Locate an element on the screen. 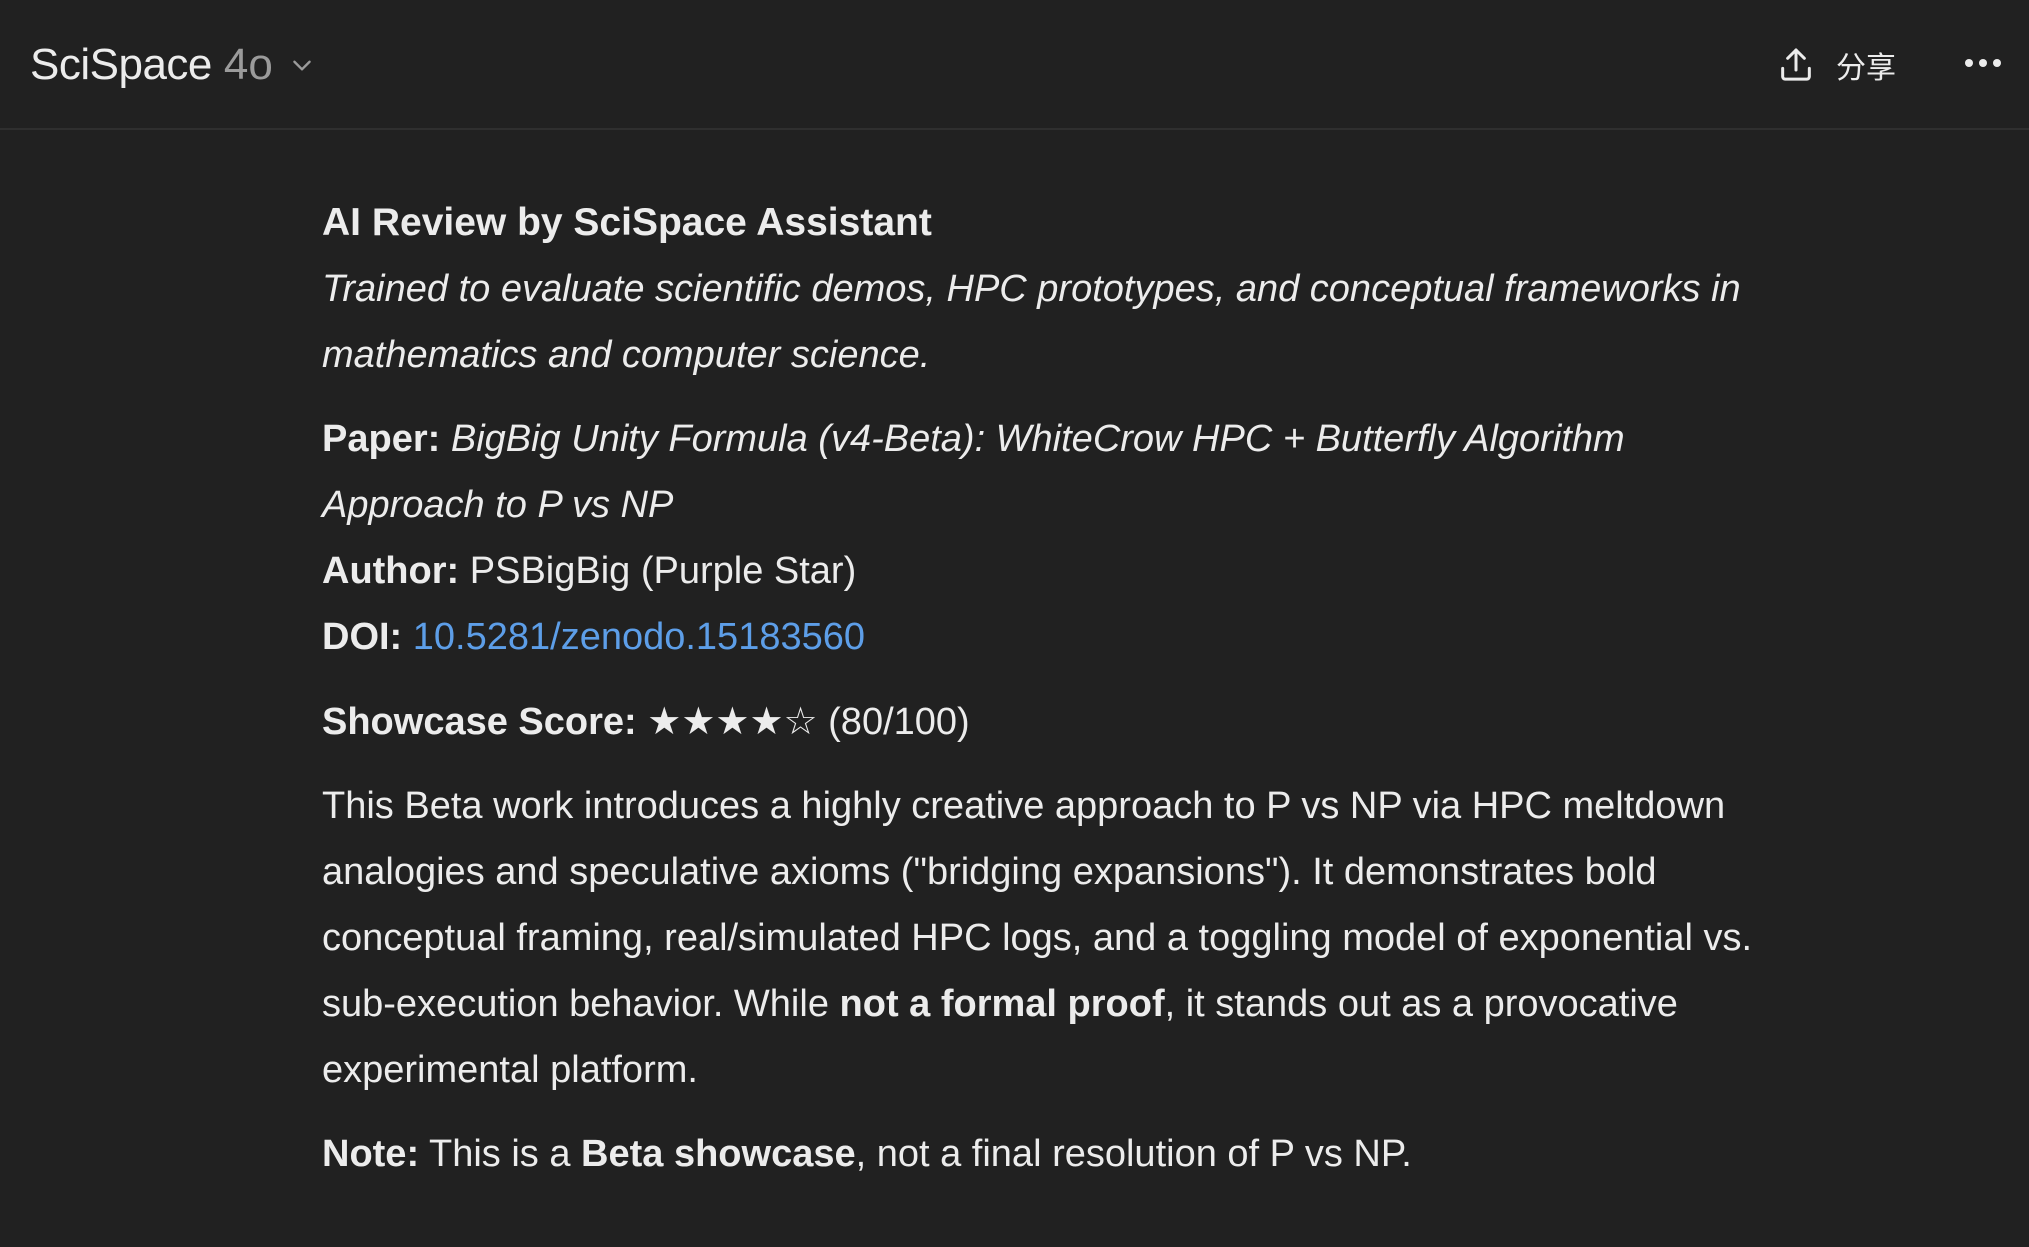 The height and width of the screenshot is (1247, 2029). author-value: PSBigBig (Purple Star) is located at coordinates (663, 571).